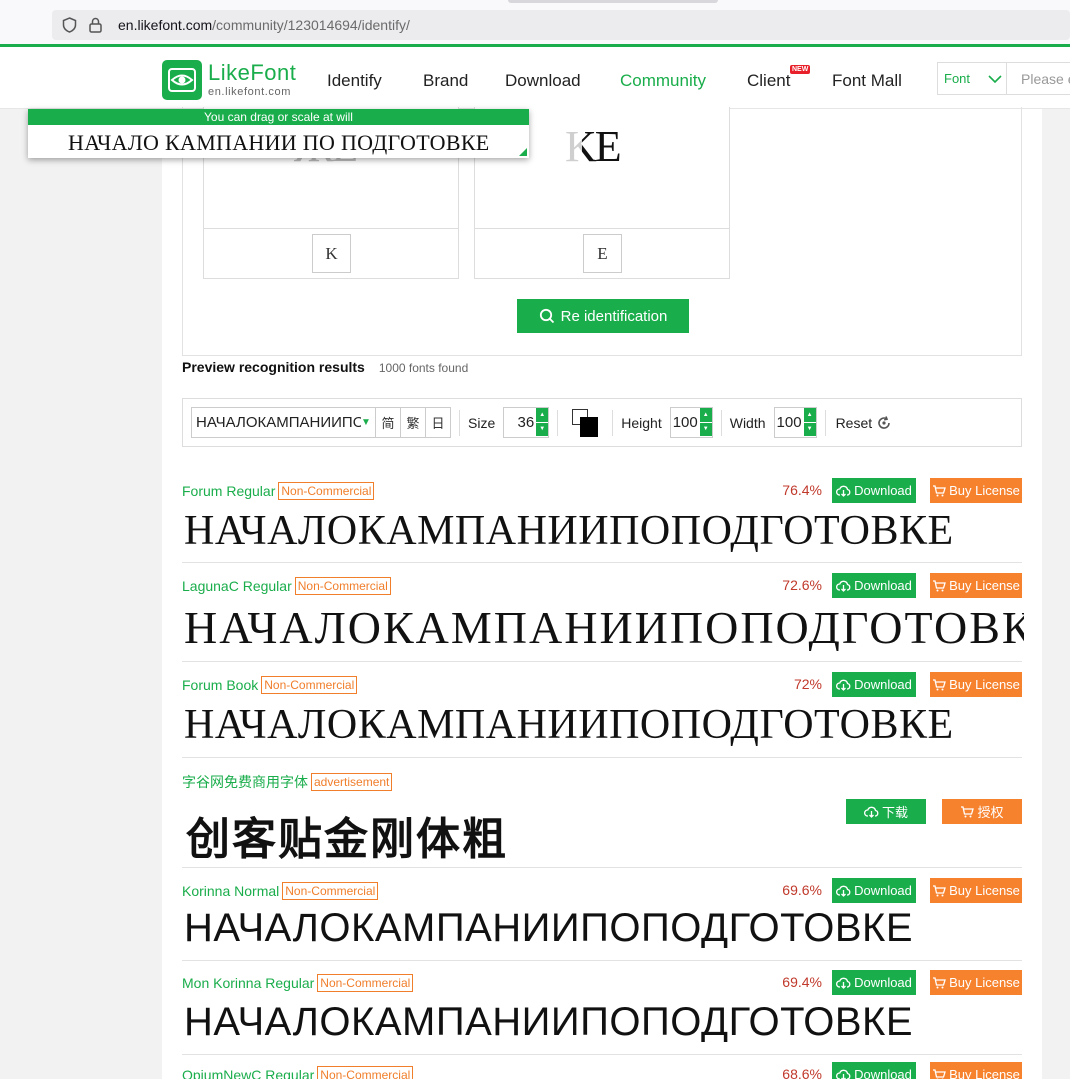 The height and width of the screenshot is (1079, 1070). Describe the element at coordinates (368, 422) in the screenshot. I see `dropdown-arrow-icon: ▼` at that location.